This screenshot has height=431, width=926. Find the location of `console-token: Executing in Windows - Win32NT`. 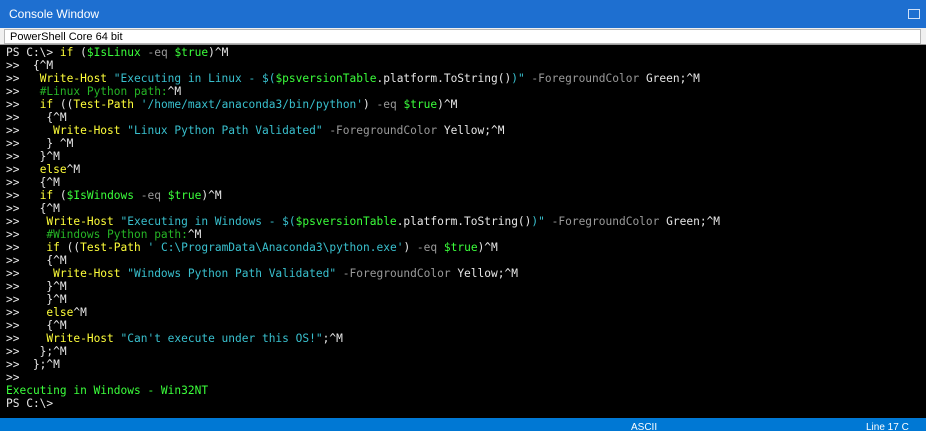

console-token: Executing in Windows - Win32NT is located at coordinates (107, 390).